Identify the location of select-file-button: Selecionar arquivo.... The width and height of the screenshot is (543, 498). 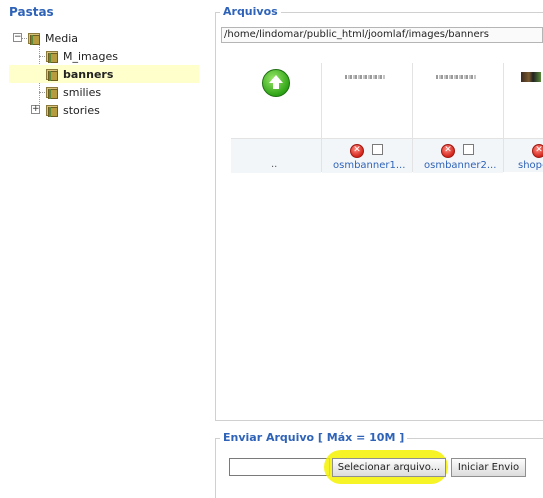
(389, 467).